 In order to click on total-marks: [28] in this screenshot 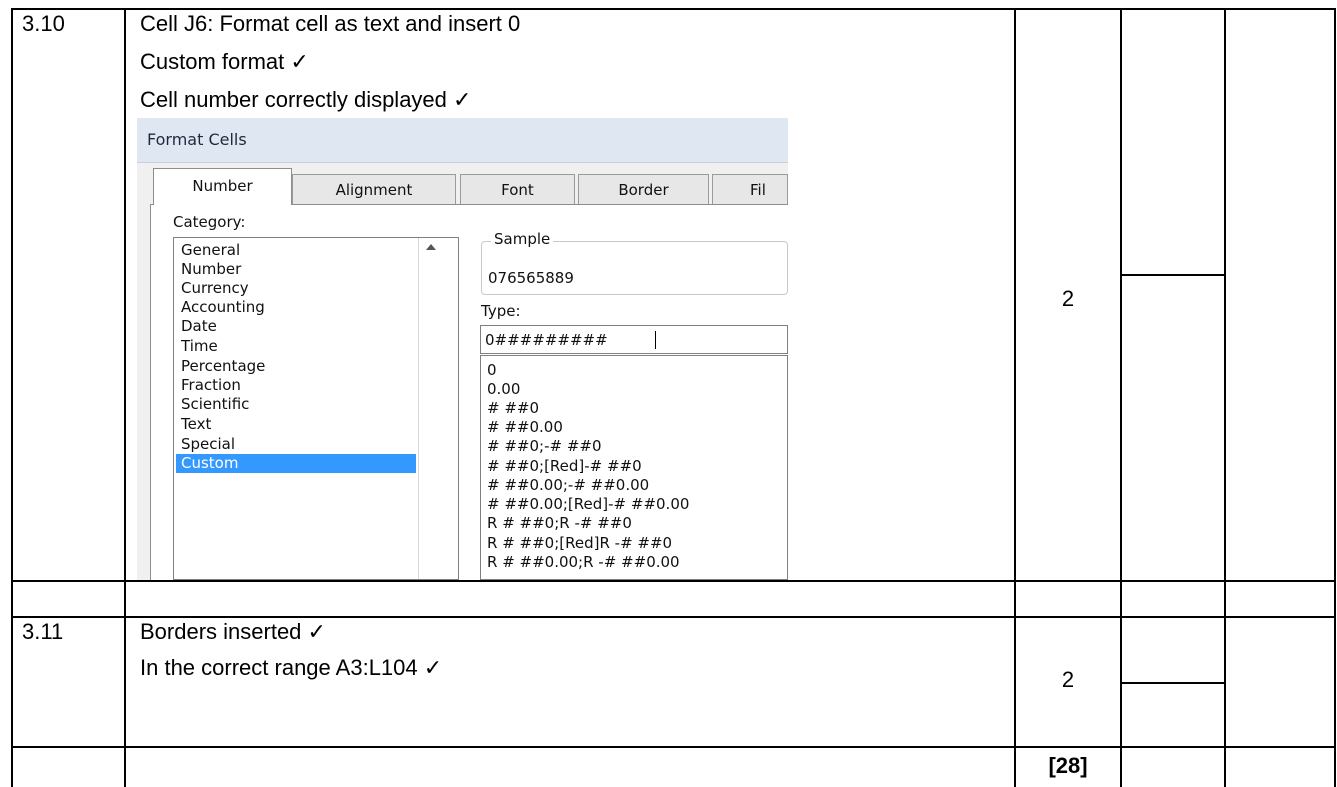, I will do `click(1068, 765)`.